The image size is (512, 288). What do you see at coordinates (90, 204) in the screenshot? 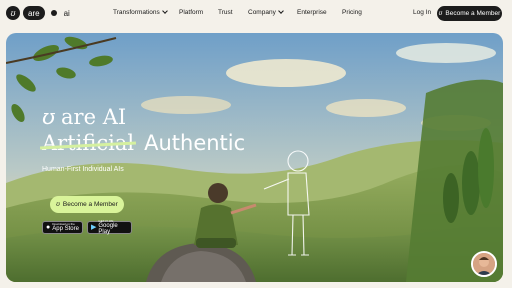
I see `hero-cta-label: Become a Member` at bounding box center [90, 204].